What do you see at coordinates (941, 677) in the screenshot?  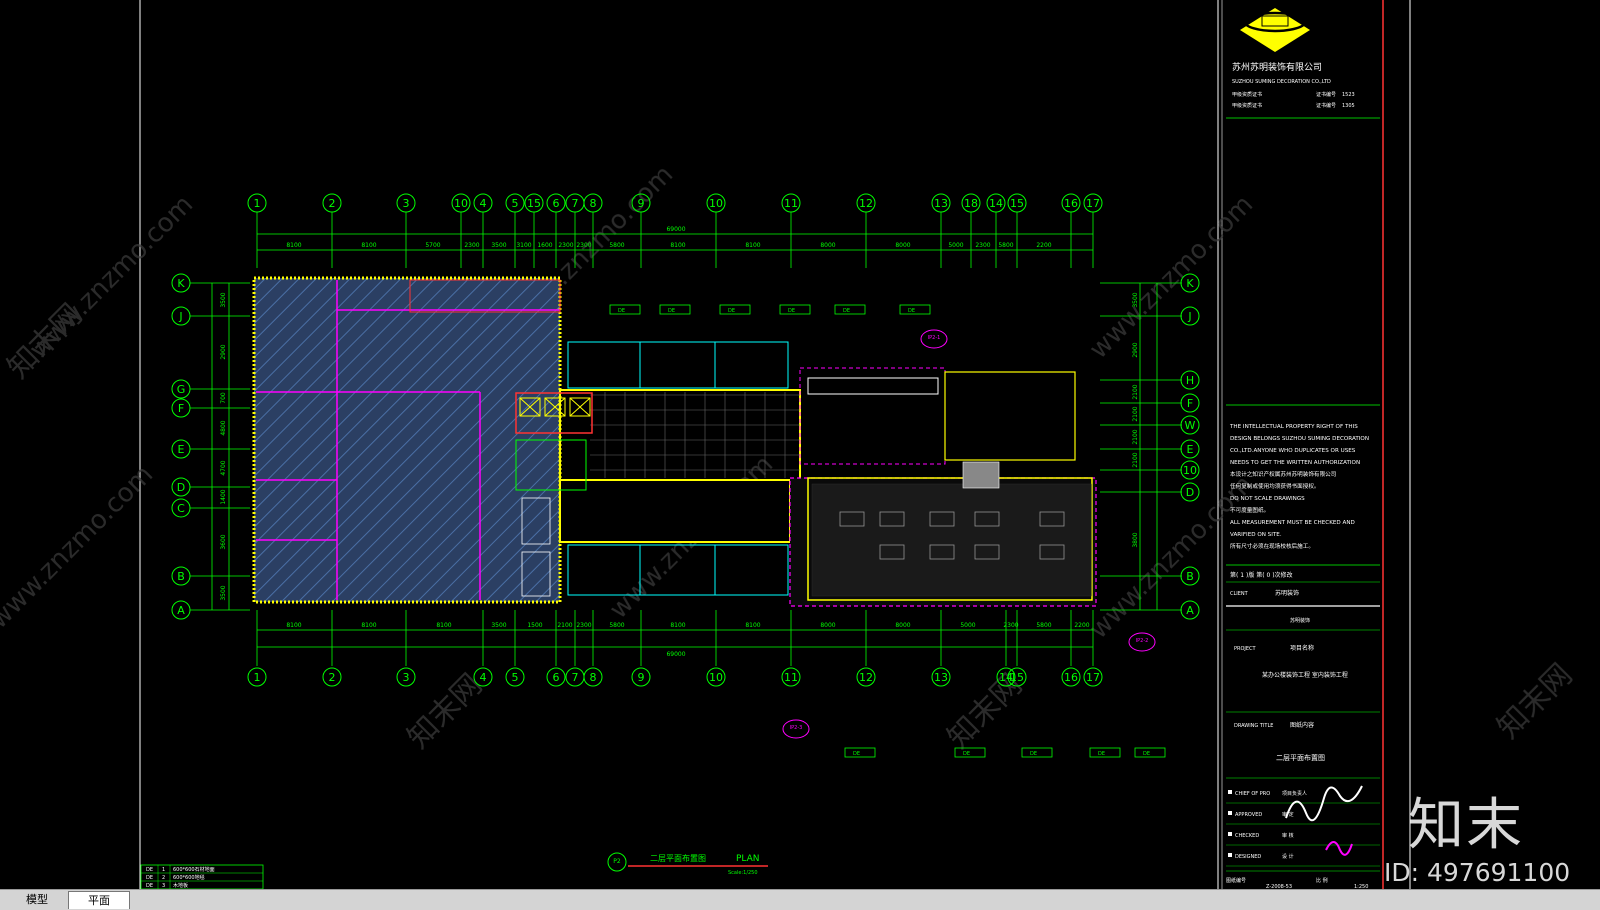 I see `grid-label: 13` at bounding box center [941, 677].